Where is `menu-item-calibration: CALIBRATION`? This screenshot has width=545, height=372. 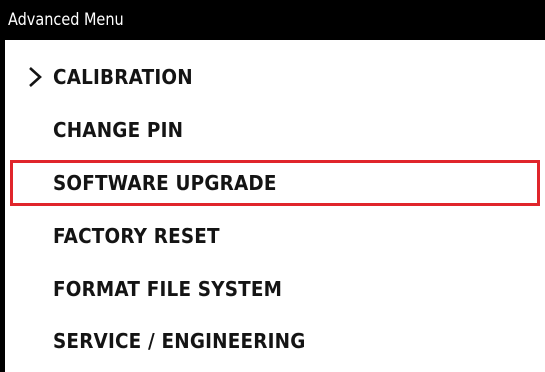
menu-item-calibration: CALIBRATION is located at coordinates (275, 77).